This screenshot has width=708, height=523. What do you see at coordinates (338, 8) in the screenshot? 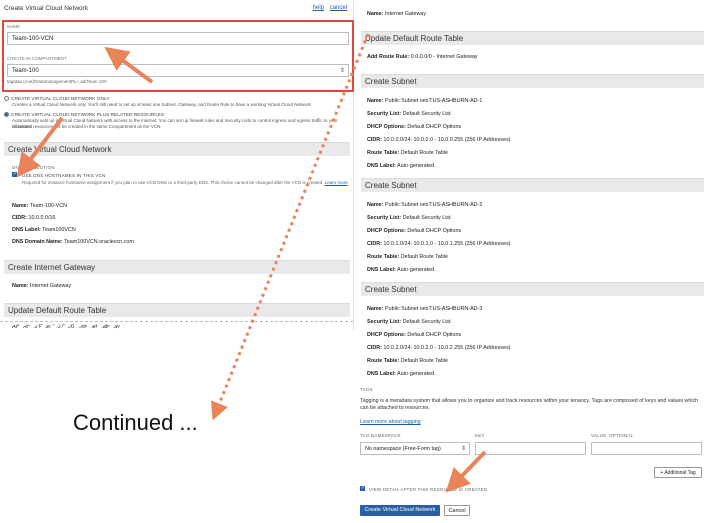
I see `cancel-link: cancel` at bounding box center [338, 8].